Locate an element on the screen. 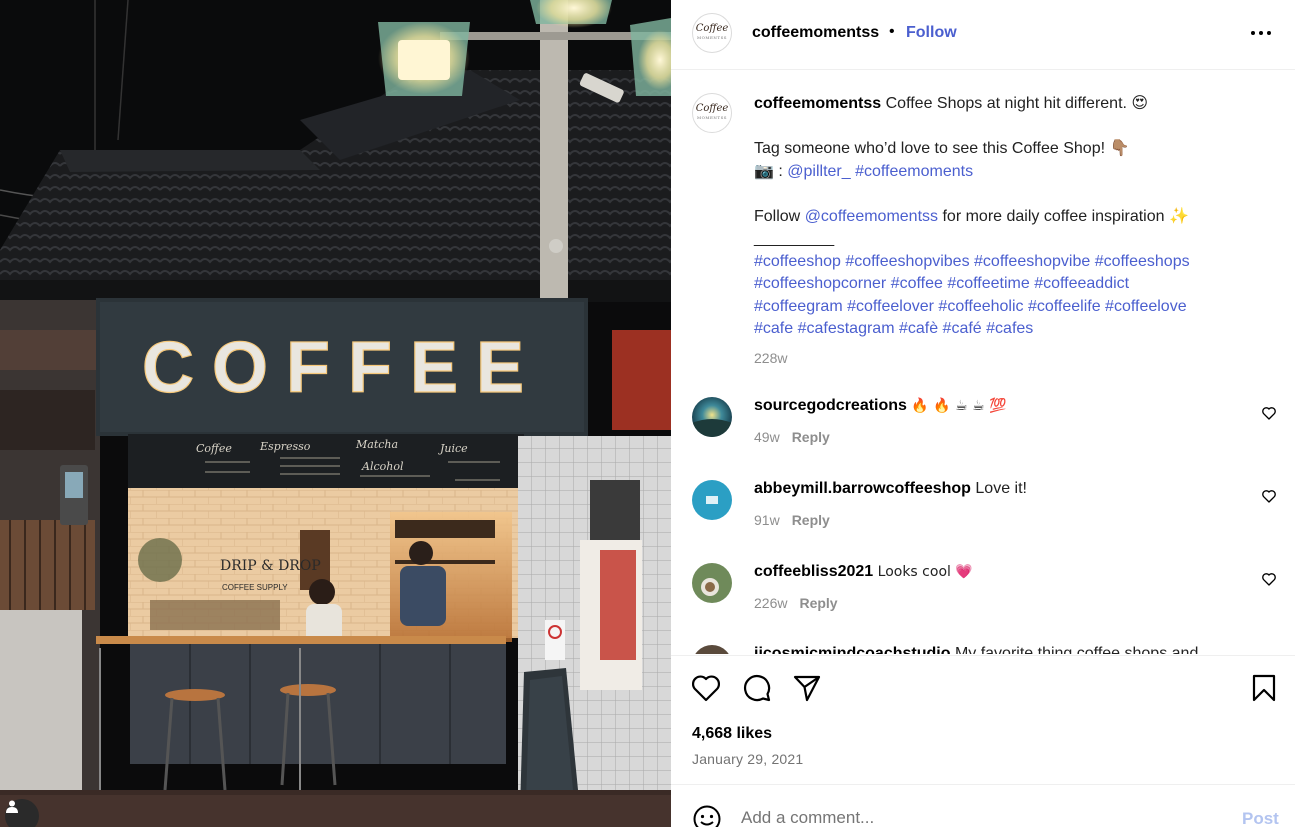  comment-username: jjcosmicmindcoachstudio is located at coordinates (852, 649).